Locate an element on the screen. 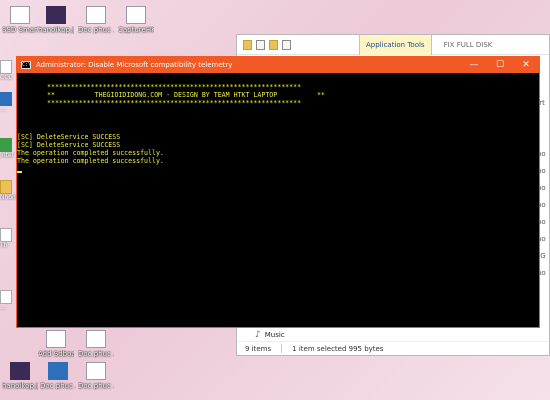  item-count: 9 items is located at coordinates (258, 348).